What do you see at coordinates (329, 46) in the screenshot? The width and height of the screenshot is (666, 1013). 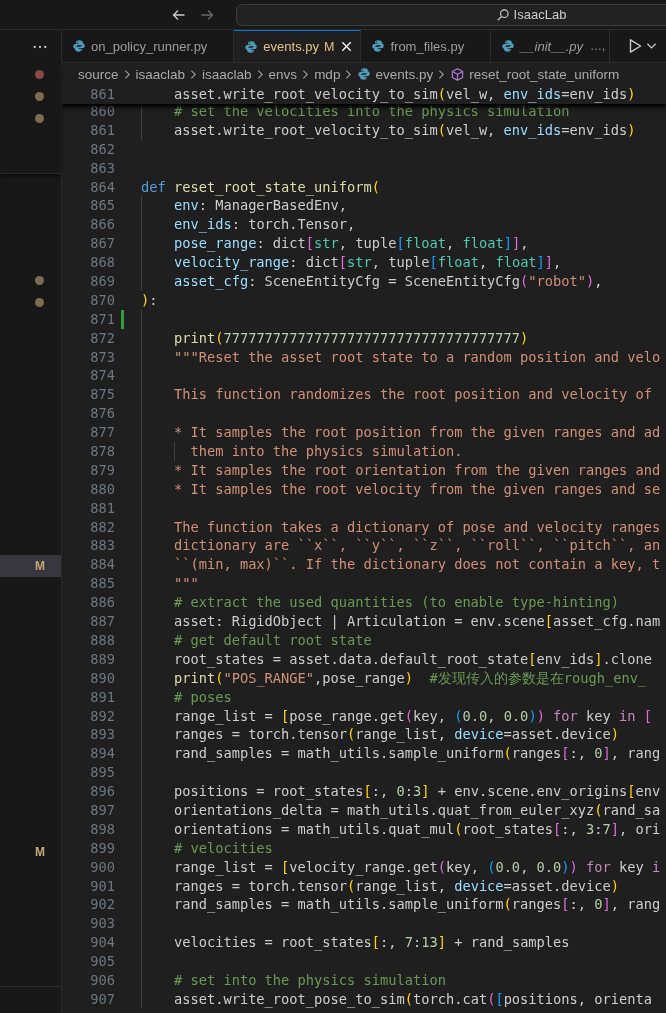 I see `modified-status: M` at bounding box center [329, 46].